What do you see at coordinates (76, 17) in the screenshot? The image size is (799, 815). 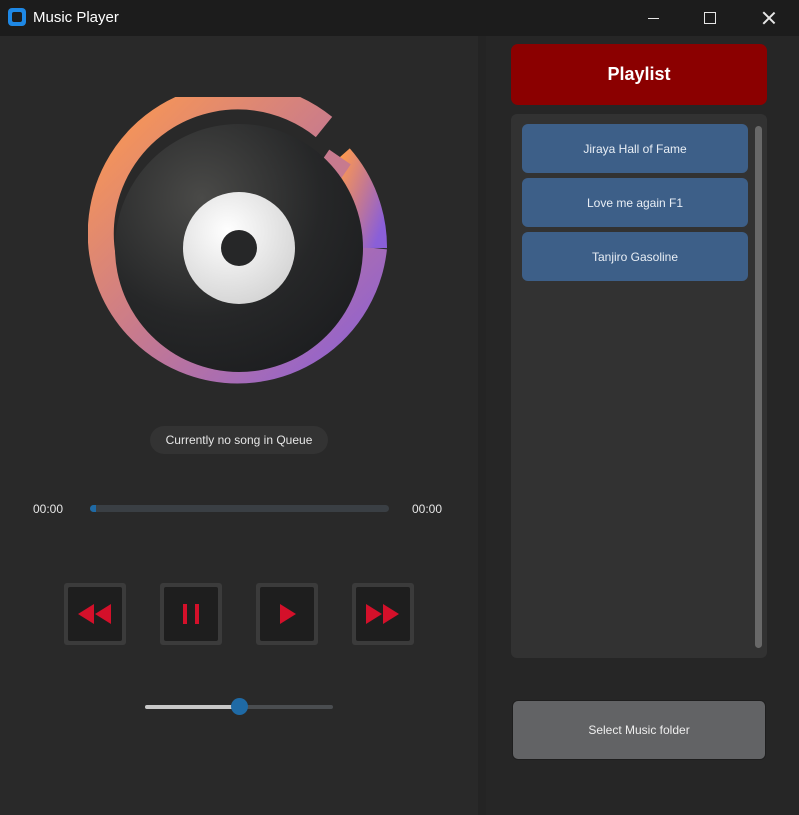 I see `window-title: Music Player` at bounding box center [76, 17].